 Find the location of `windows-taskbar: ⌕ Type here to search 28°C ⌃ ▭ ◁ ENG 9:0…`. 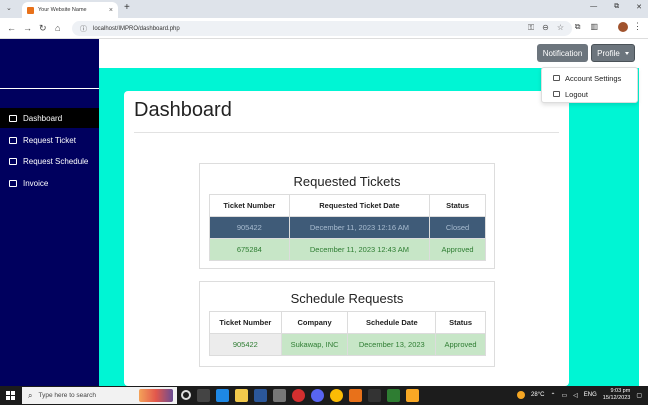

windows-taskbar: ⌕ Type here to search 28°C ⌃ ▭ ◁ ENG 9:0… is located at coordinates (324, 395).